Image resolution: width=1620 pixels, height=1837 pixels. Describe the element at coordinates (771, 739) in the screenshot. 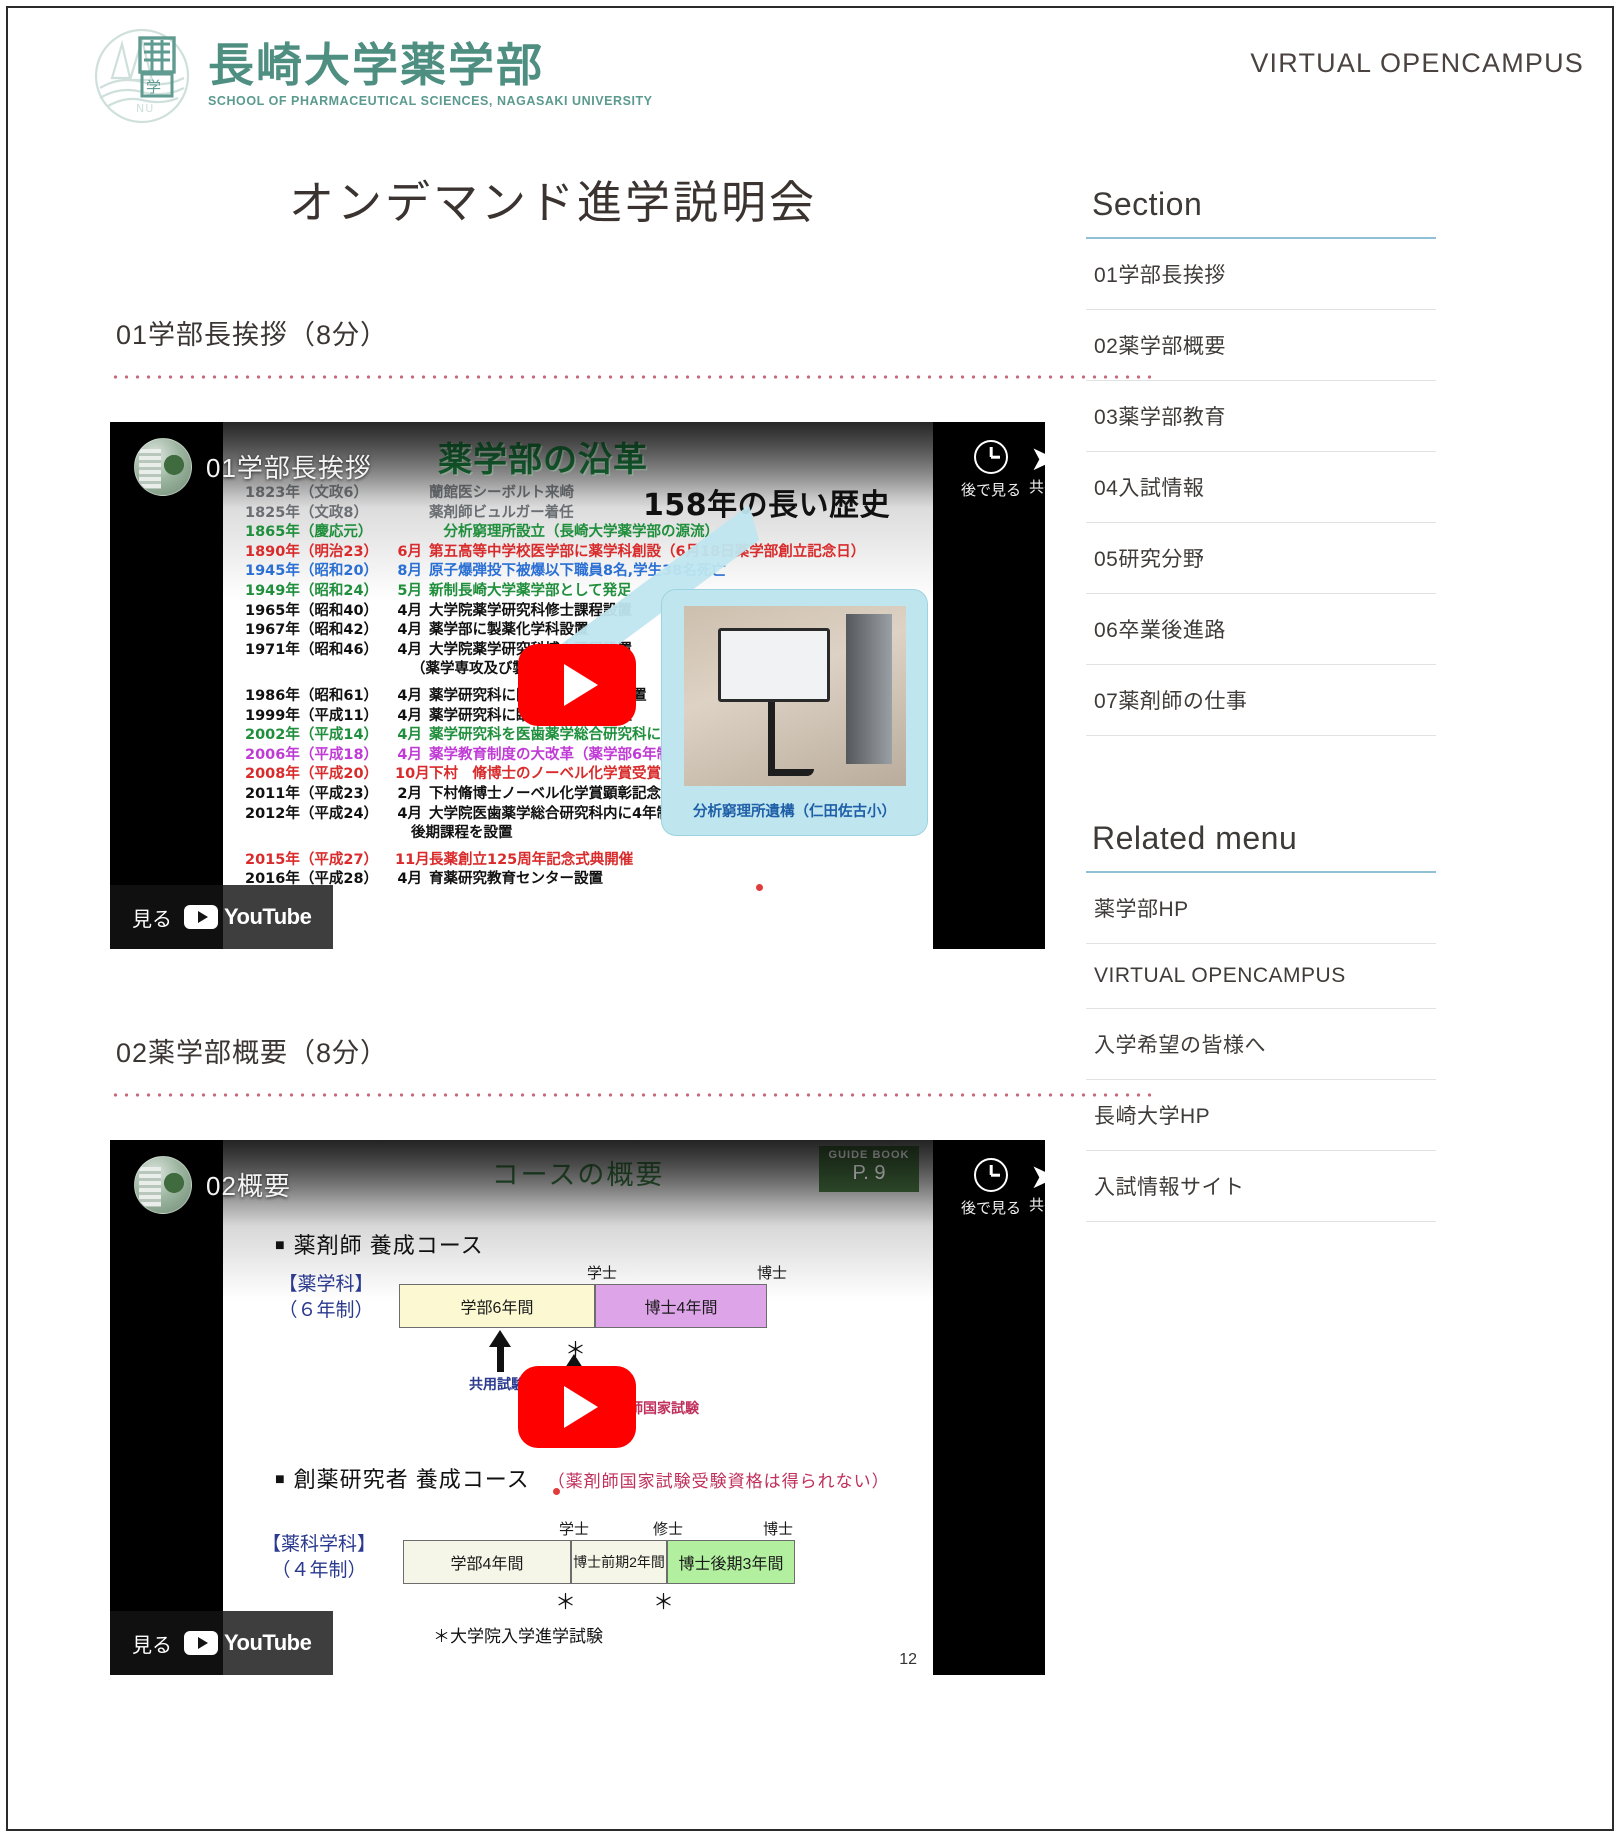

I see `monument-post` at that location.